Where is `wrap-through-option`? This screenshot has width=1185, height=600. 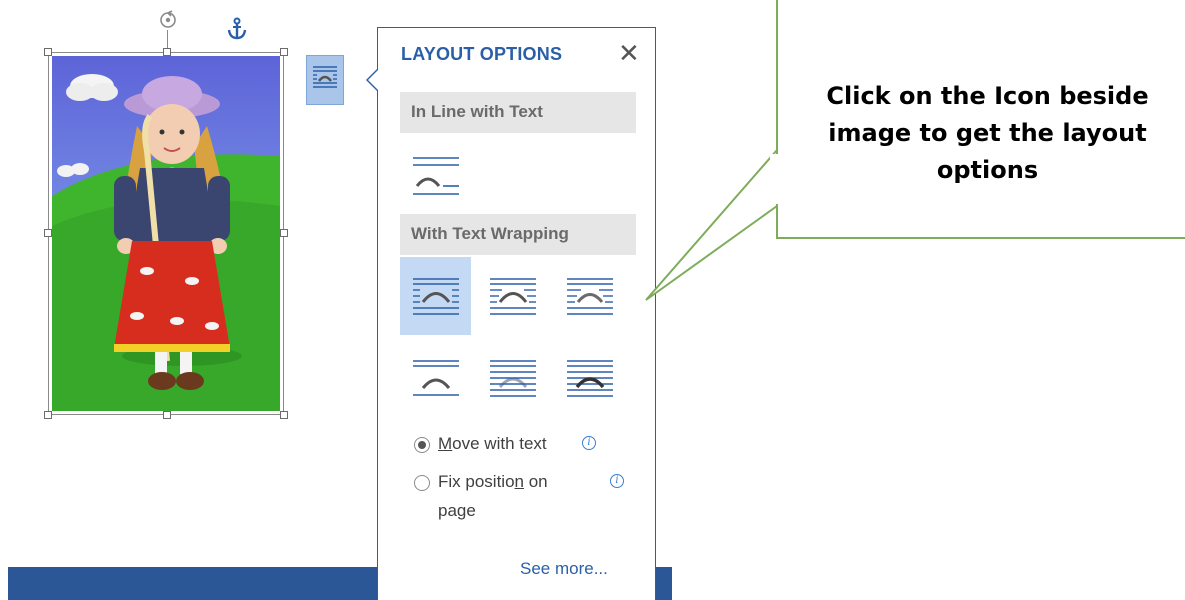 wrap-through-option is located at coordinates (589, 296).